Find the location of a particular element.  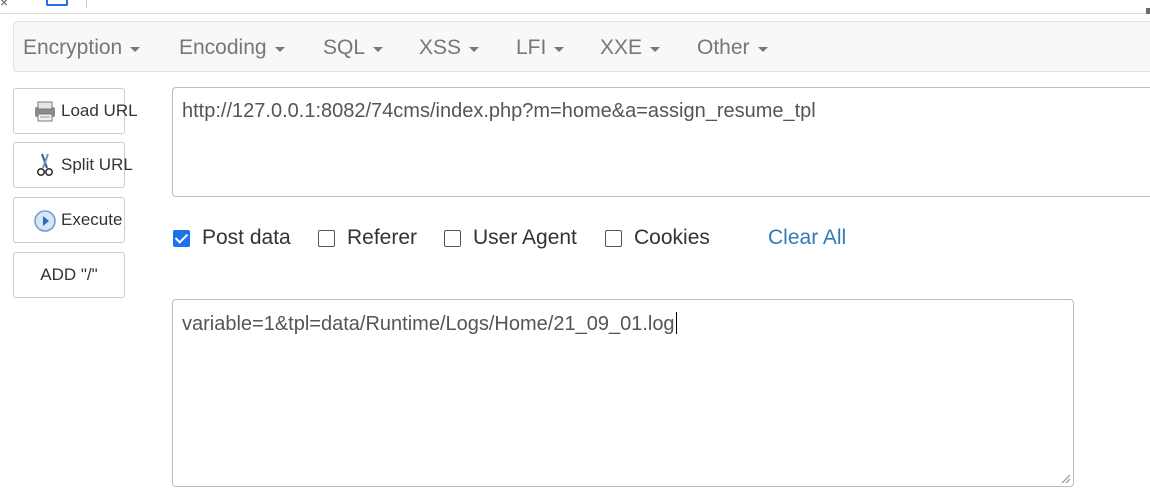

referer-checkbox is located at coordinates (326, 238).